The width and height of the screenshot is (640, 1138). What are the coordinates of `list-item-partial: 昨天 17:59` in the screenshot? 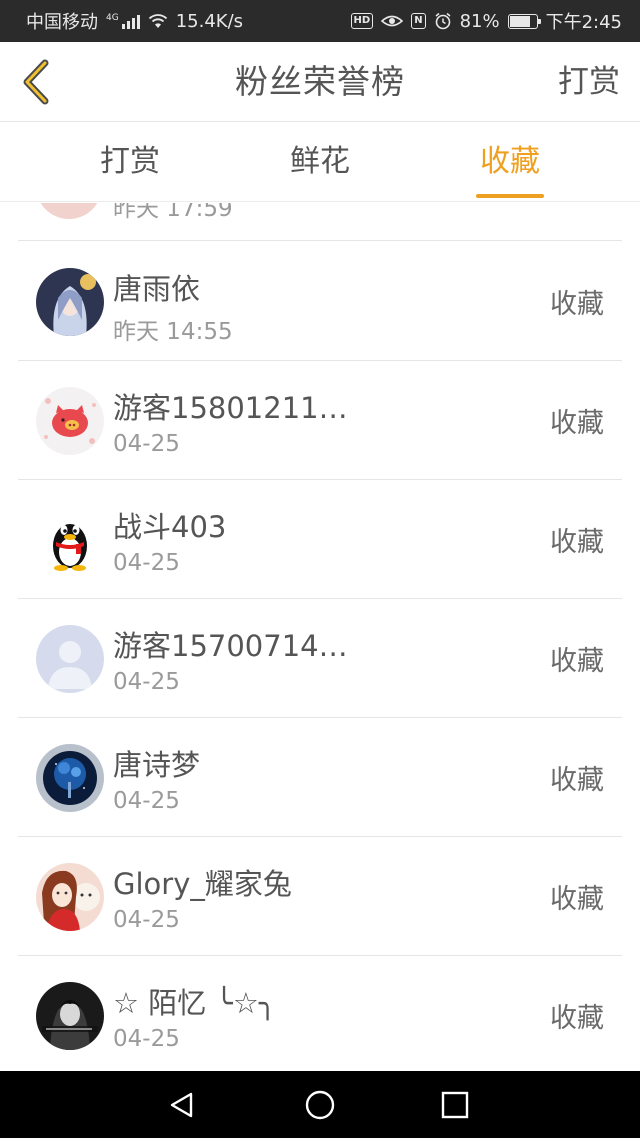 It's located at (320, 222).